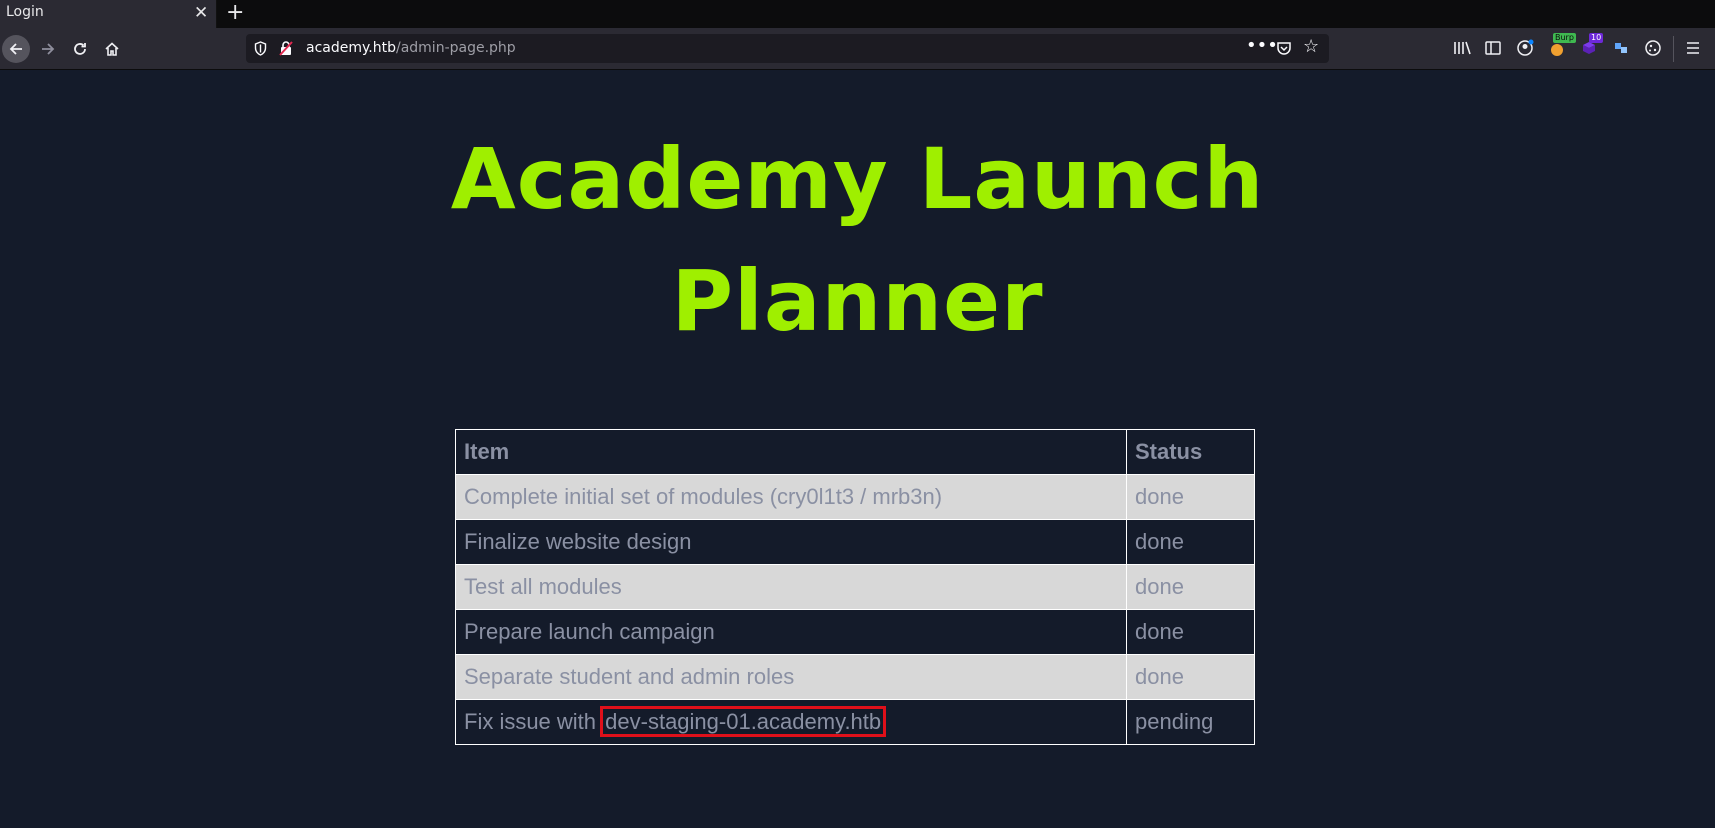 The height and width of the screenshot is (828, 1715). Describe the element at coordinates (533, 721) in the screenshot. I see `row-item-prefix: Fix issue with` at that location.